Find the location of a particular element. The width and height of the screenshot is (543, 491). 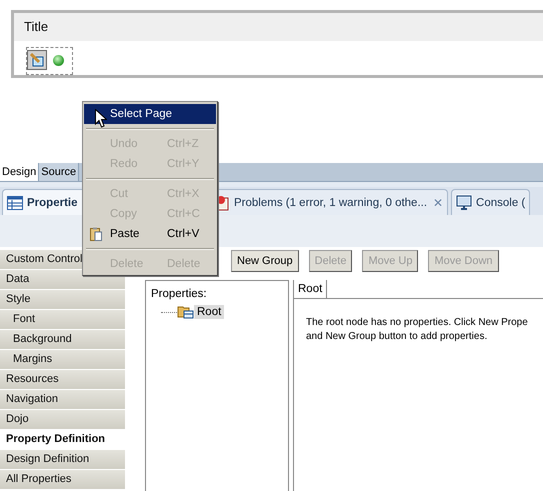

status-dot-icon is located at coordinates (58, 60).